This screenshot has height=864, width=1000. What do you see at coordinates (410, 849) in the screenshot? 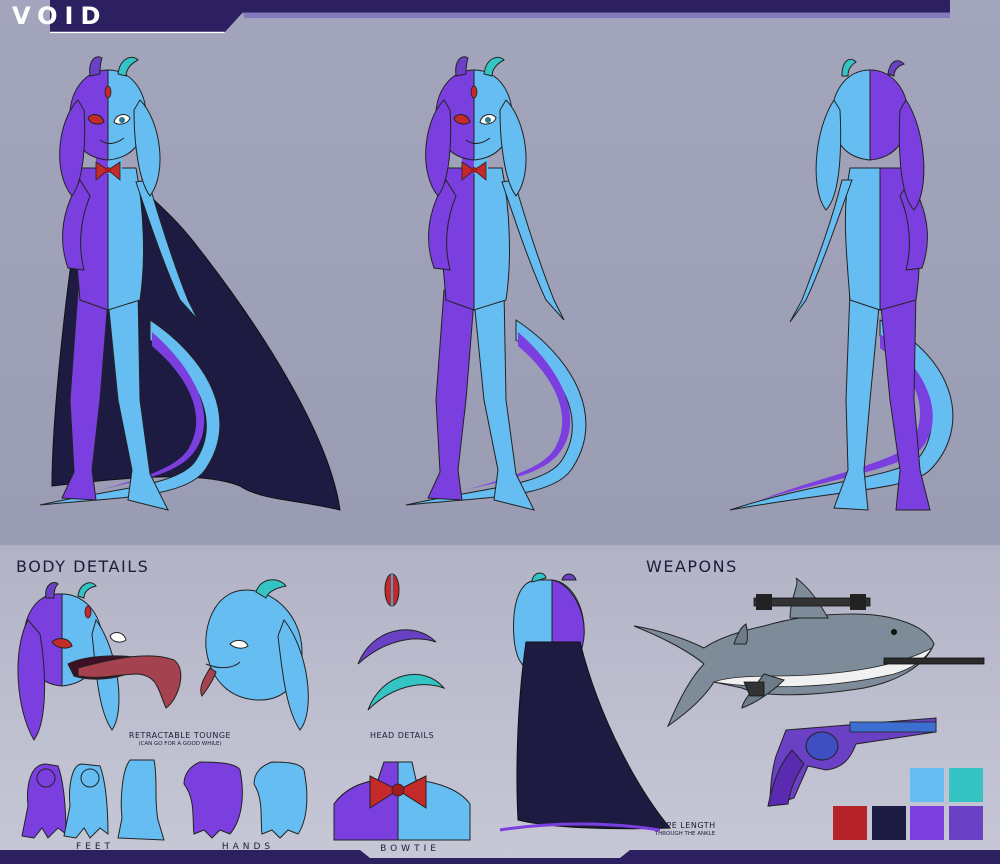
I see `caption-bowtie: BOWTIE` at bounding box center [410, 849].